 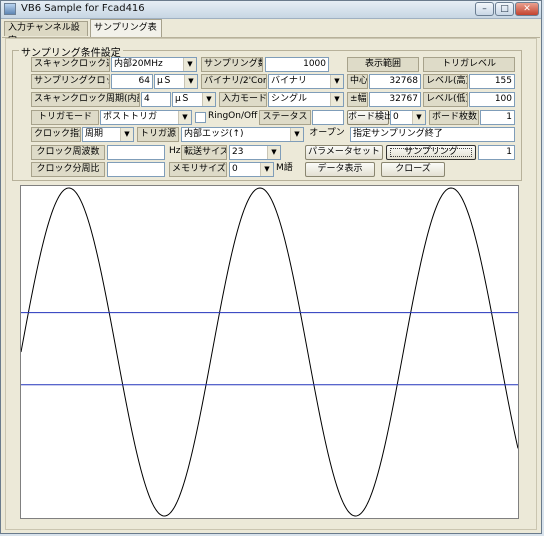 I want to click on input-mode-label: 入力モード, so click(x=243, y=99).